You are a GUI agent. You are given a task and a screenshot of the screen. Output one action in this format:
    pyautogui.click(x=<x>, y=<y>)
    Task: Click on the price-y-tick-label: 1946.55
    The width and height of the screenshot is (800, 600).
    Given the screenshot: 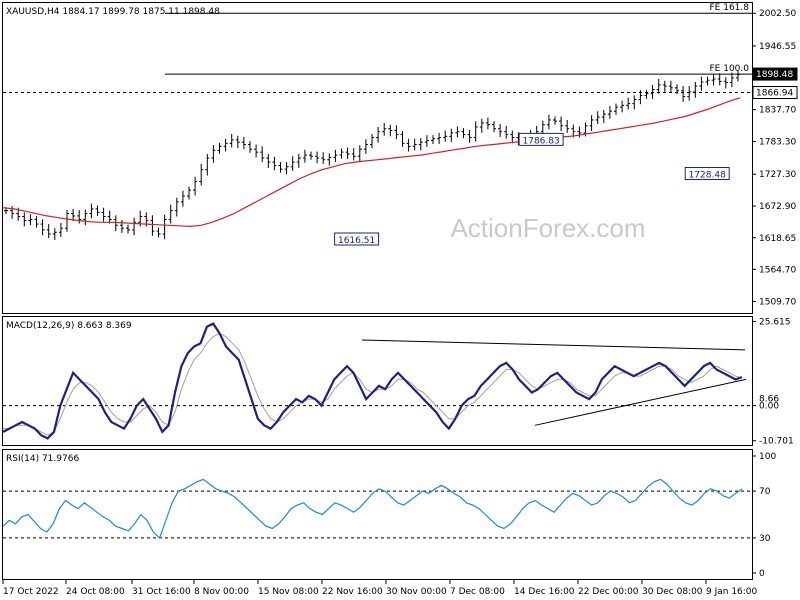 What is the action you would take?
    pyautogui.click(x=777, y=47)
    